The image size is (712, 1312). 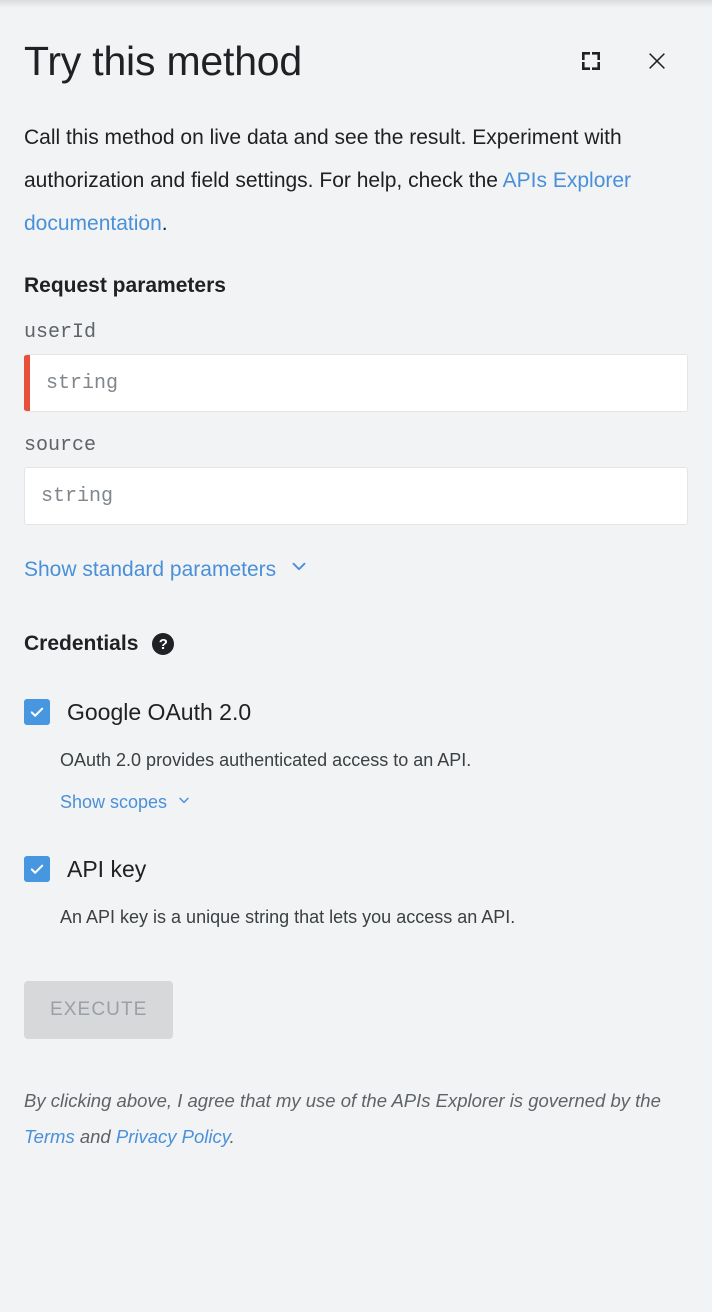 I want to click on credentials-heading-row: Credentials ?, so click(x=356, y=644).